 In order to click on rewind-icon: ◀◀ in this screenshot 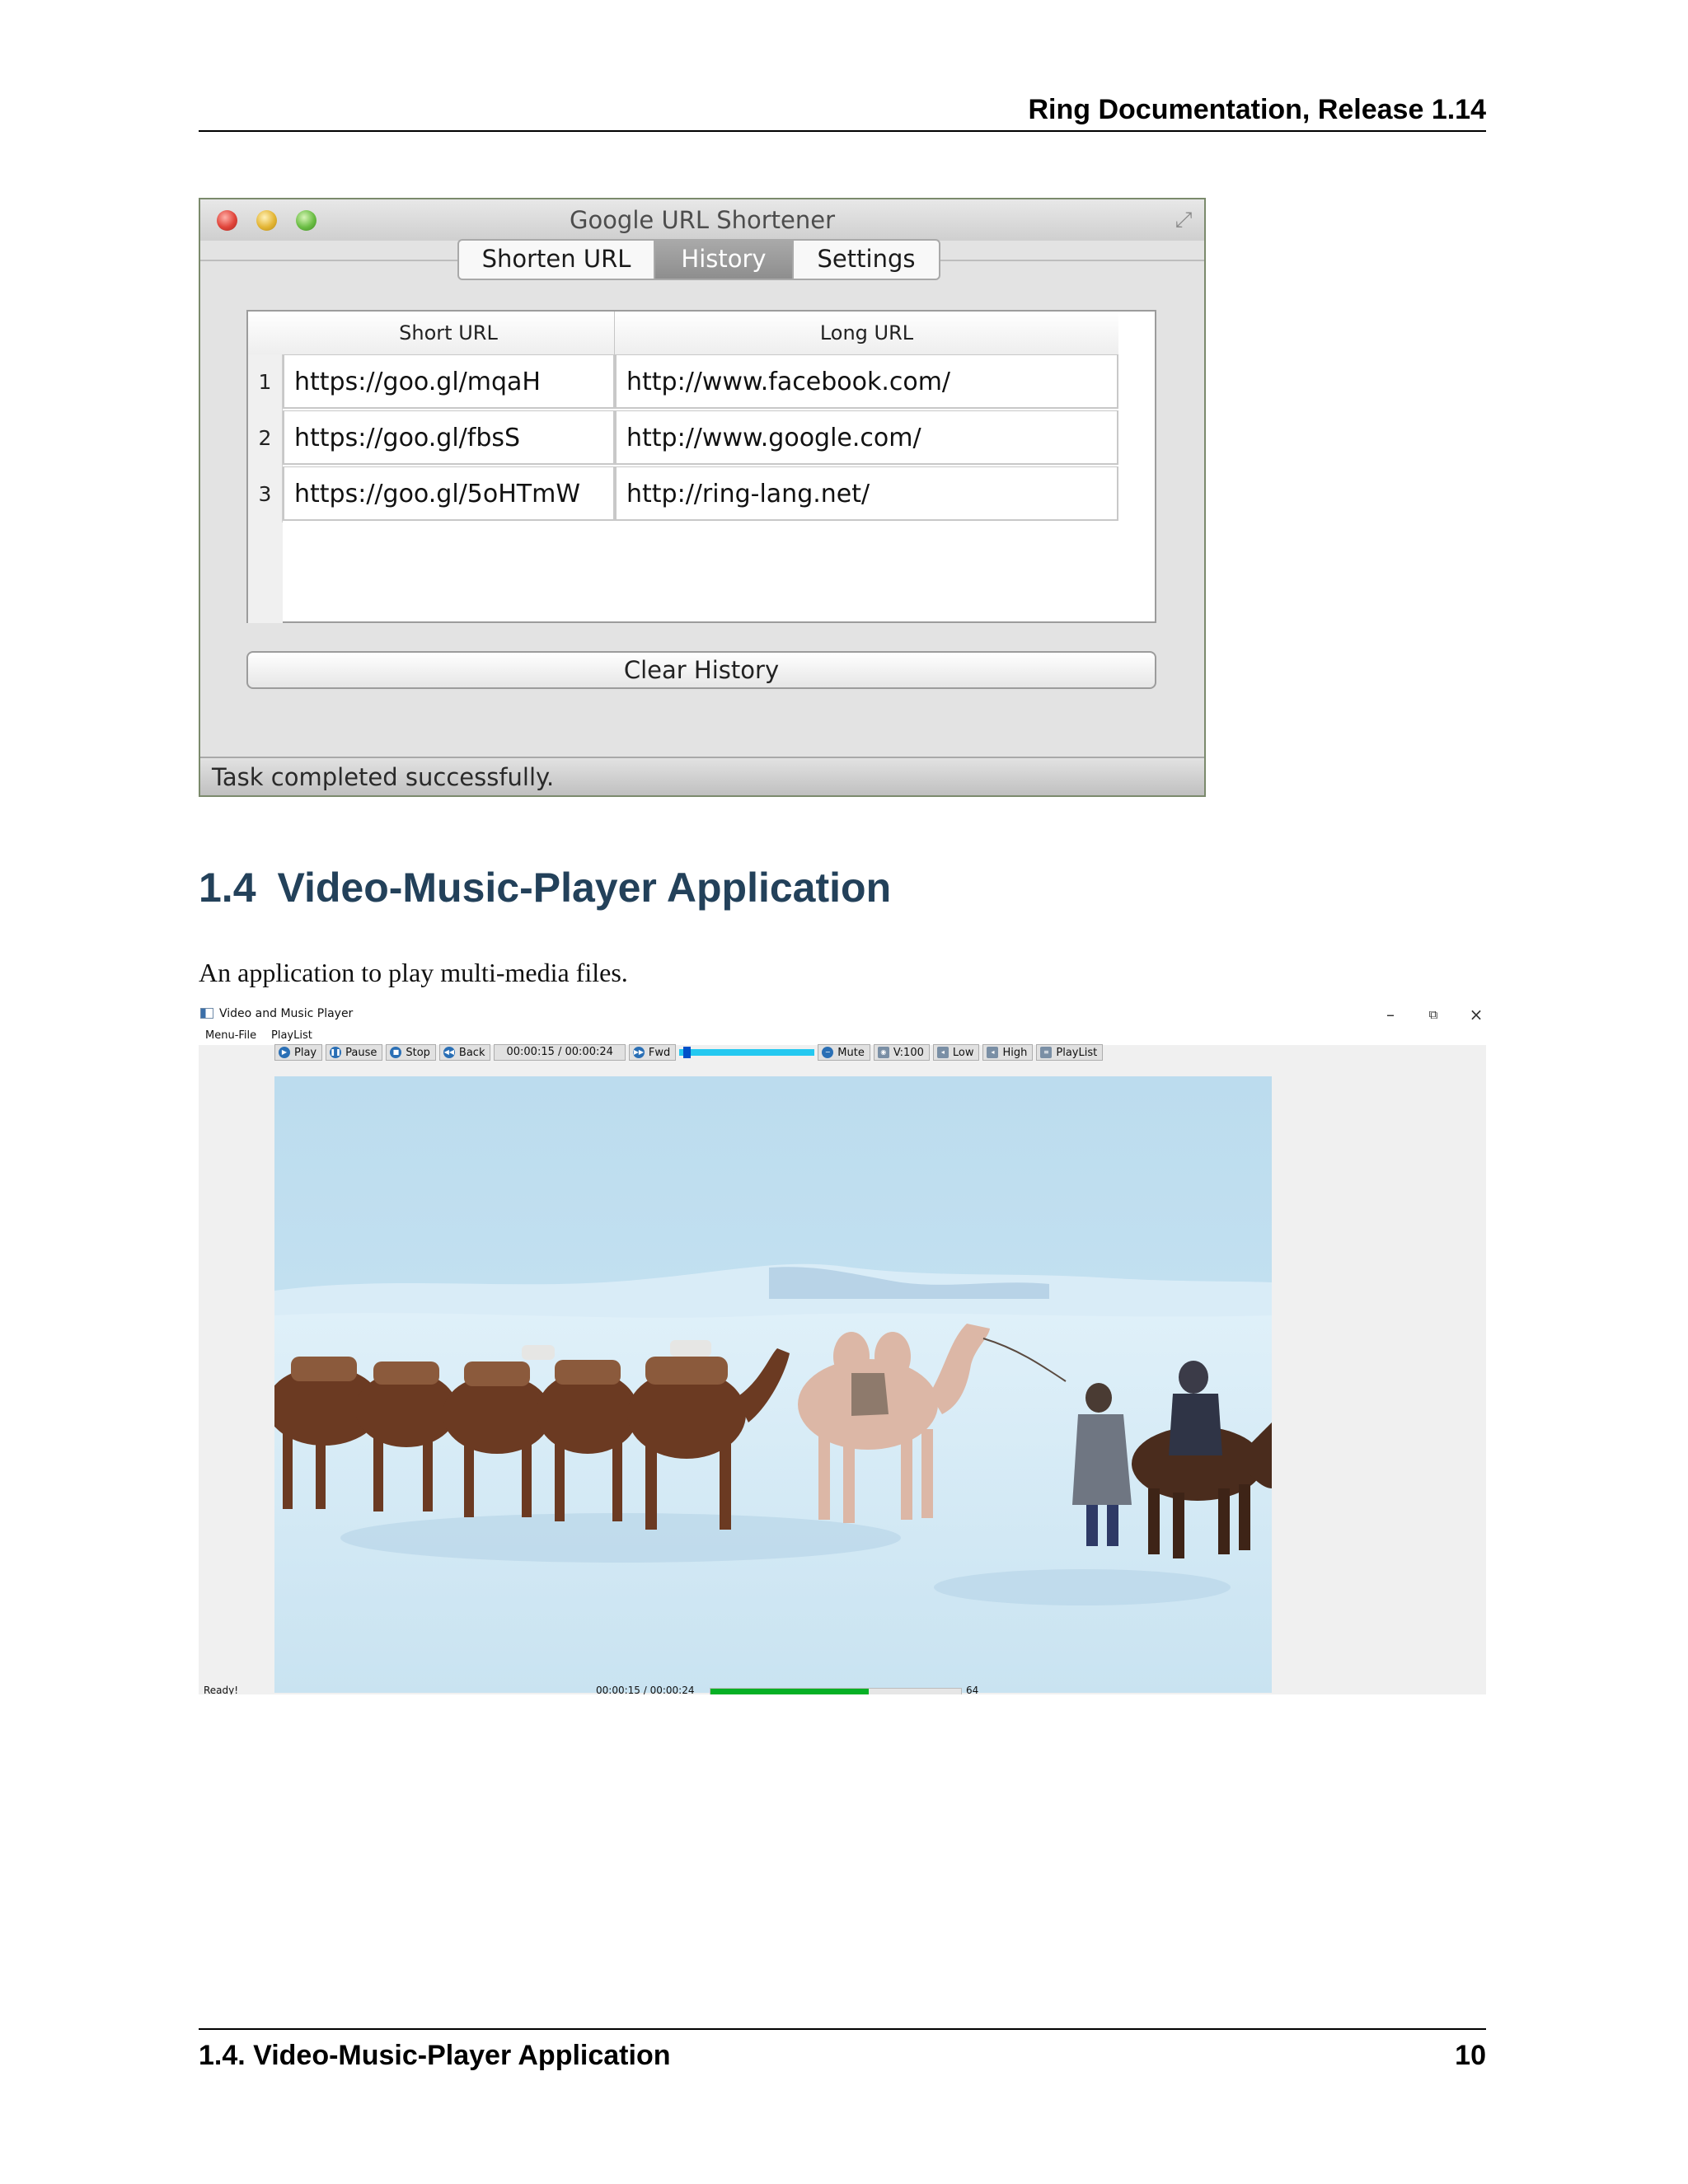, I will do `click(449, 1052)`.